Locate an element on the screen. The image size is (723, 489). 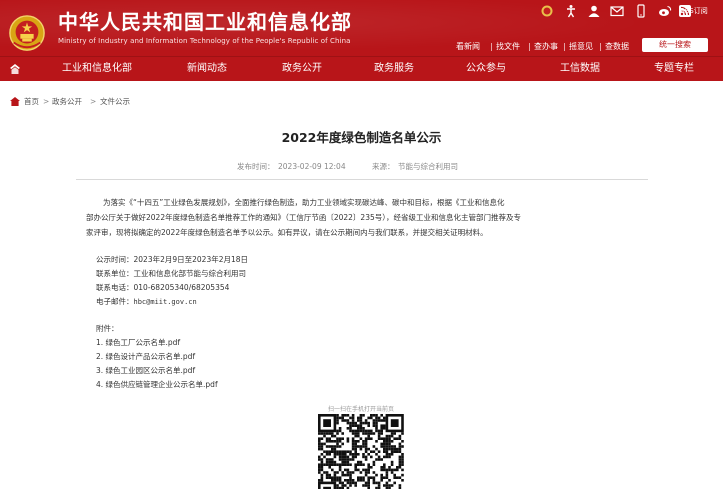
contact-phone: 联系电话：010-68205340/68205354 is located at coordinates (163, 287).